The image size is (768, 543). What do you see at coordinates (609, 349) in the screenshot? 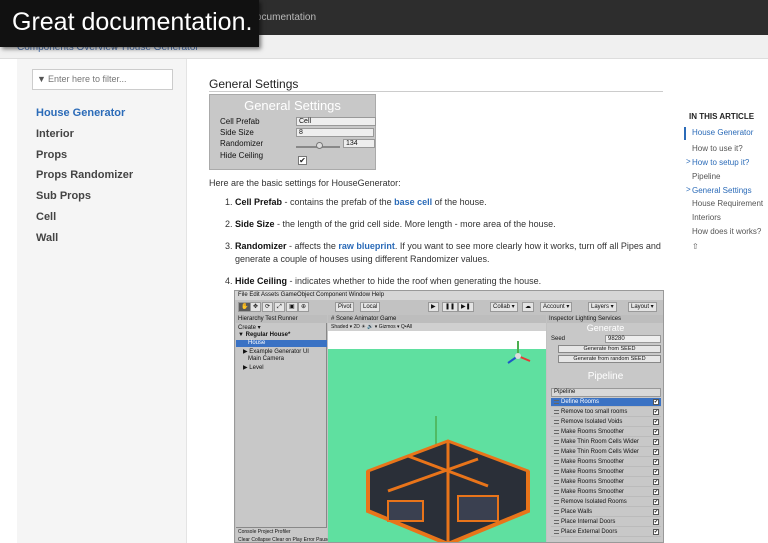
I see `generate-from-seed-button: Generate from SEED` at bounding box center [609, 349].